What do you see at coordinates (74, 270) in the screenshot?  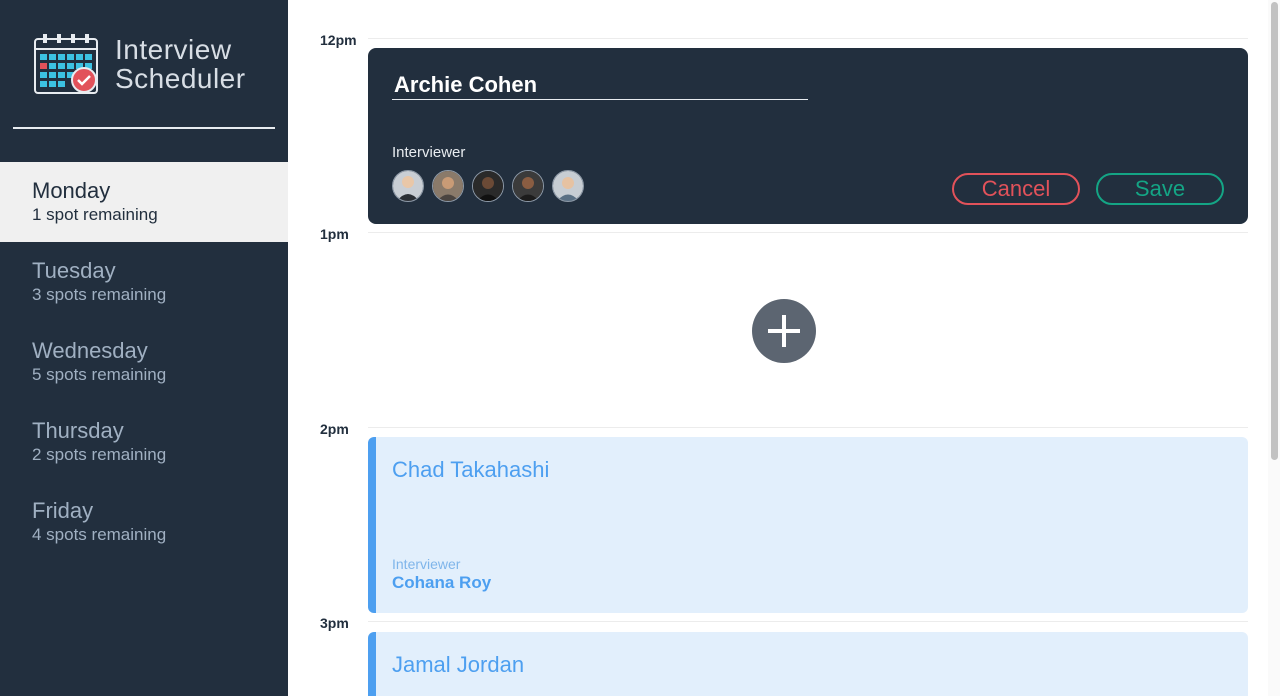 I see `day-name: Tuesday` at bounding box center [74, 270].